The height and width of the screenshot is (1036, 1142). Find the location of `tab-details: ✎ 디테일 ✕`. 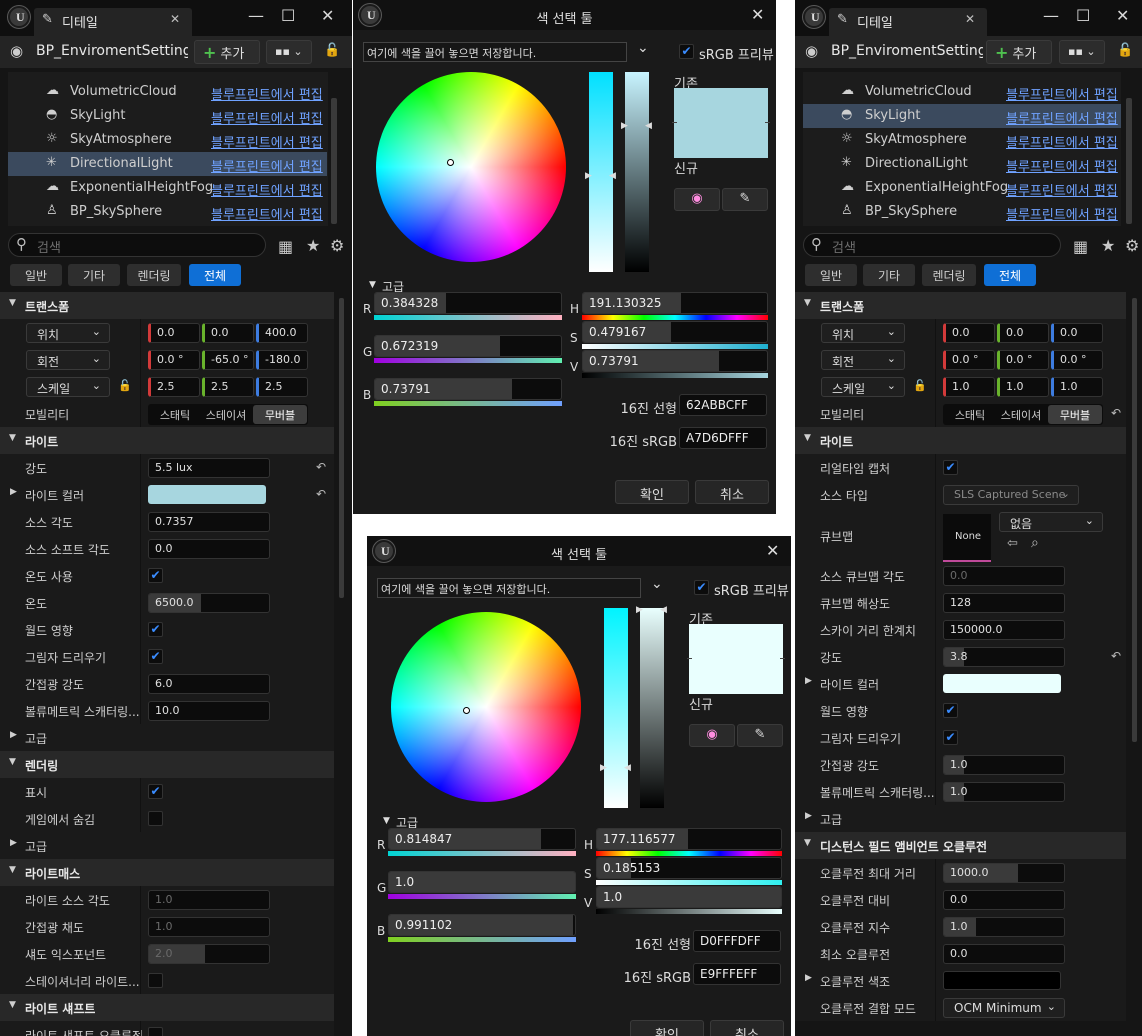

tab-details: ✎ 디테일 ✕ is located at coordinates (908, 22).